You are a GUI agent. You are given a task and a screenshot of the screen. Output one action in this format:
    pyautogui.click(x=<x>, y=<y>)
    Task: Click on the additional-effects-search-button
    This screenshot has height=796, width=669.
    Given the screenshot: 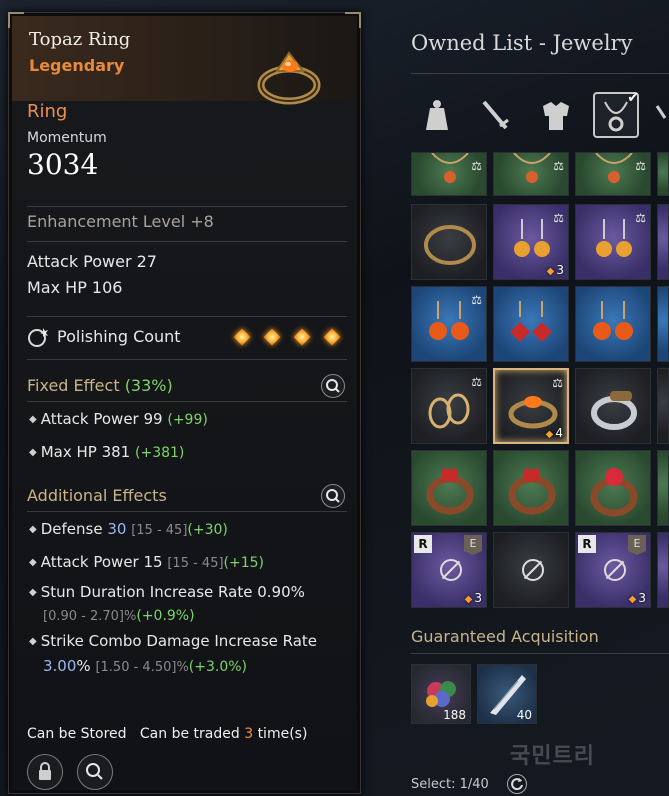 What is the action you would take?
    pyautogui.click(x=333, y=496)
    